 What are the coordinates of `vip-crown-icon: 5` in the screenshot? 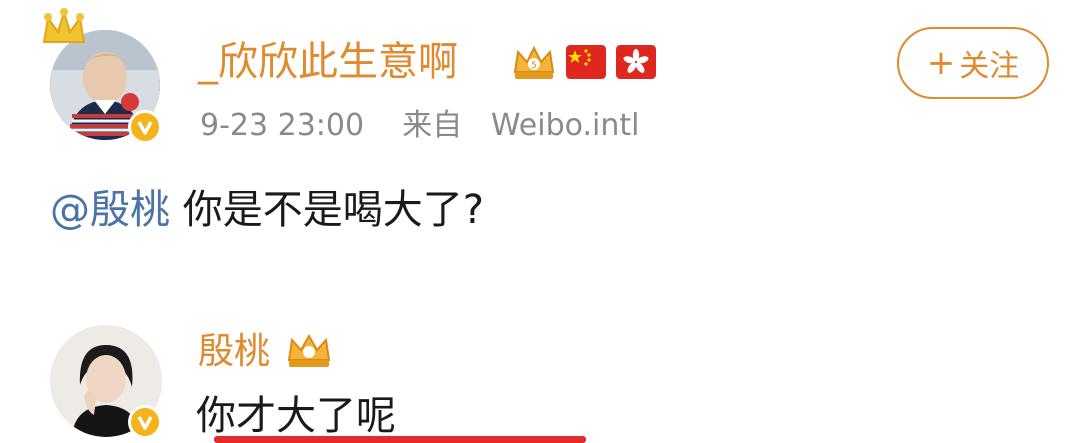 It's located at (534, 62).